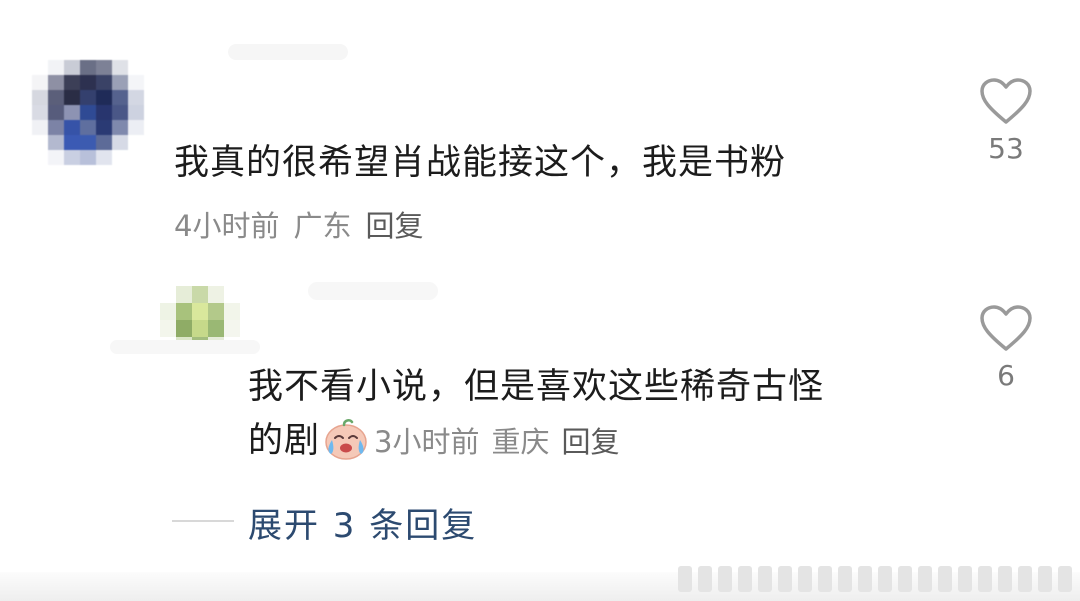 The image size is (1080, 601). I want to click on reply-like-button: 6, so click(1006, 348).